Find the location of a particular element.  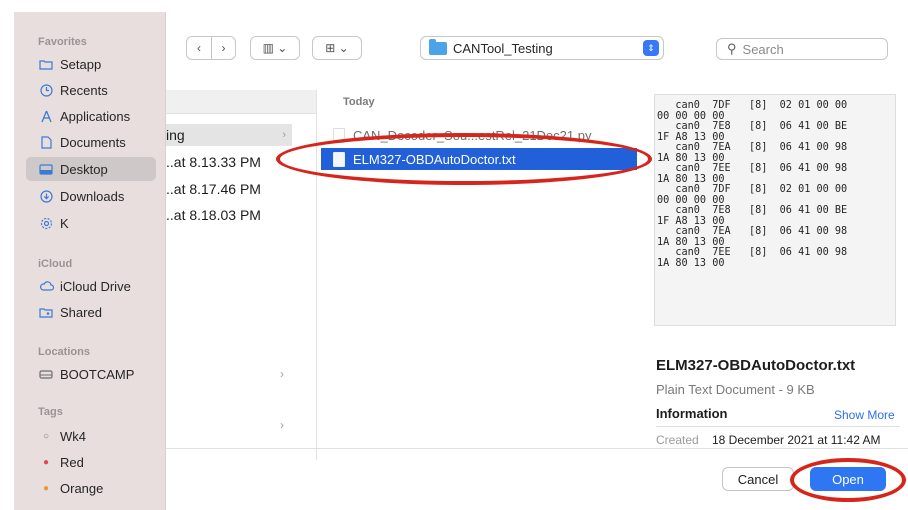

sidebar-item-label: Red is located at coordinates (72, 462).